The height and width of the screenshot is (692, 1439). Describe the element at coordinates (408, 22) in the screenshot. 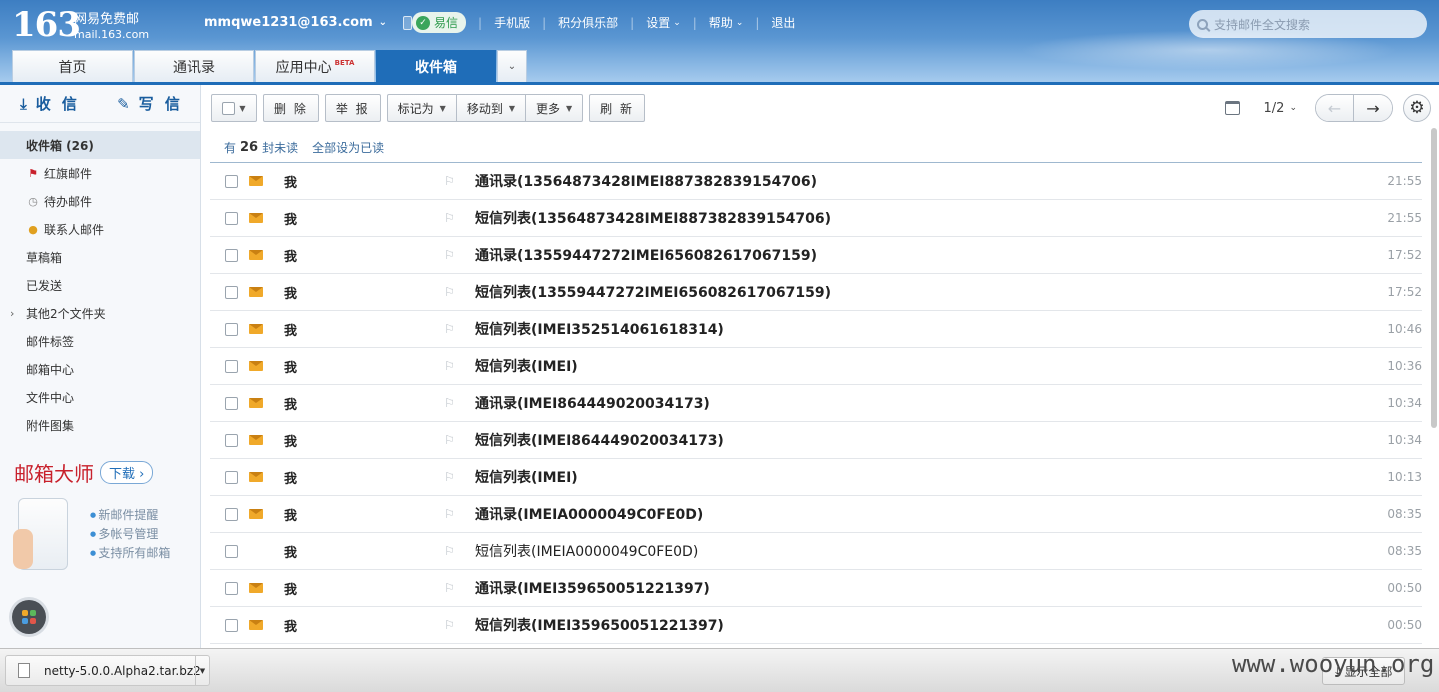

I see `mobile-phone-icon` at that location.